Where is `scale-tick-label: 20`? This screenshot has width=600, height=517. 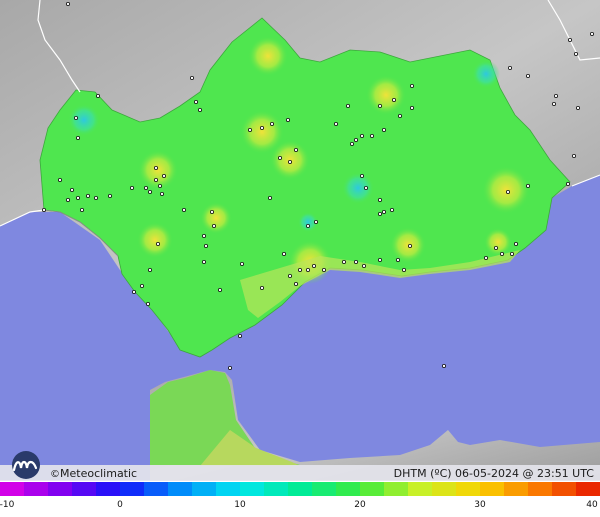 scale-tick-label: 20 is located at coordinates (360, 505).